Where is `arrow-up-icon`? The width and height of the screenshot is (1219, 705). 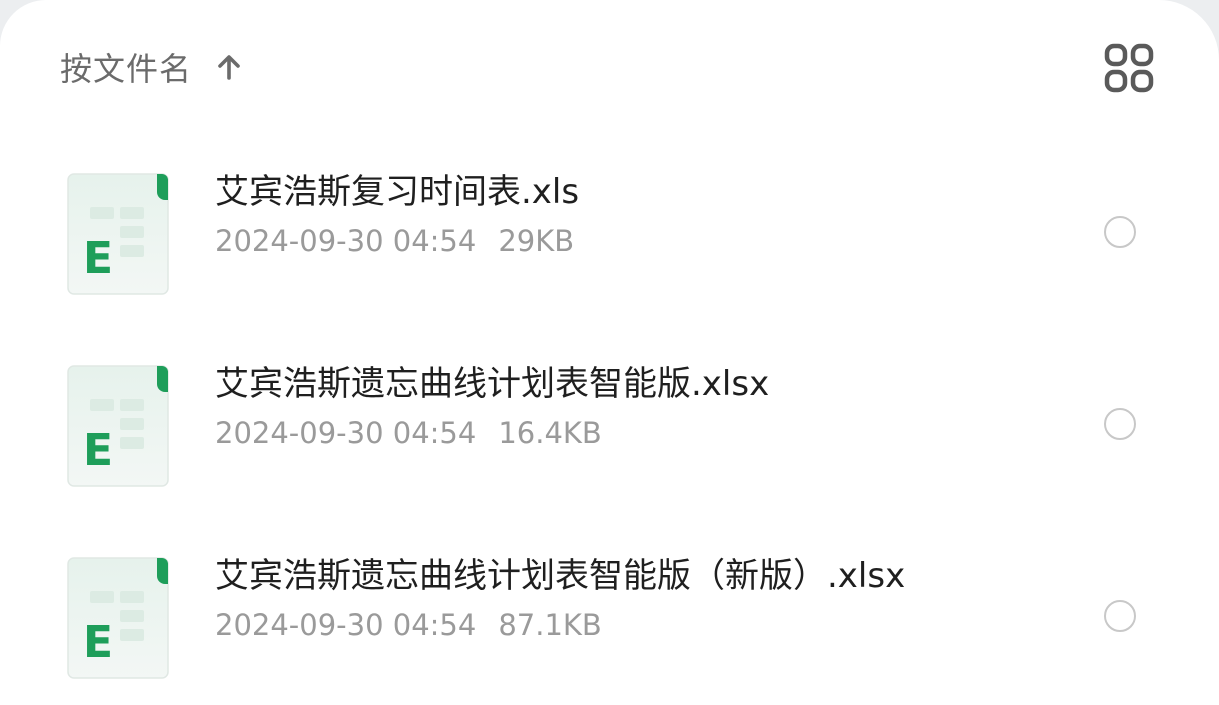
arrow-up-icon is located at coordinates (229, 67).